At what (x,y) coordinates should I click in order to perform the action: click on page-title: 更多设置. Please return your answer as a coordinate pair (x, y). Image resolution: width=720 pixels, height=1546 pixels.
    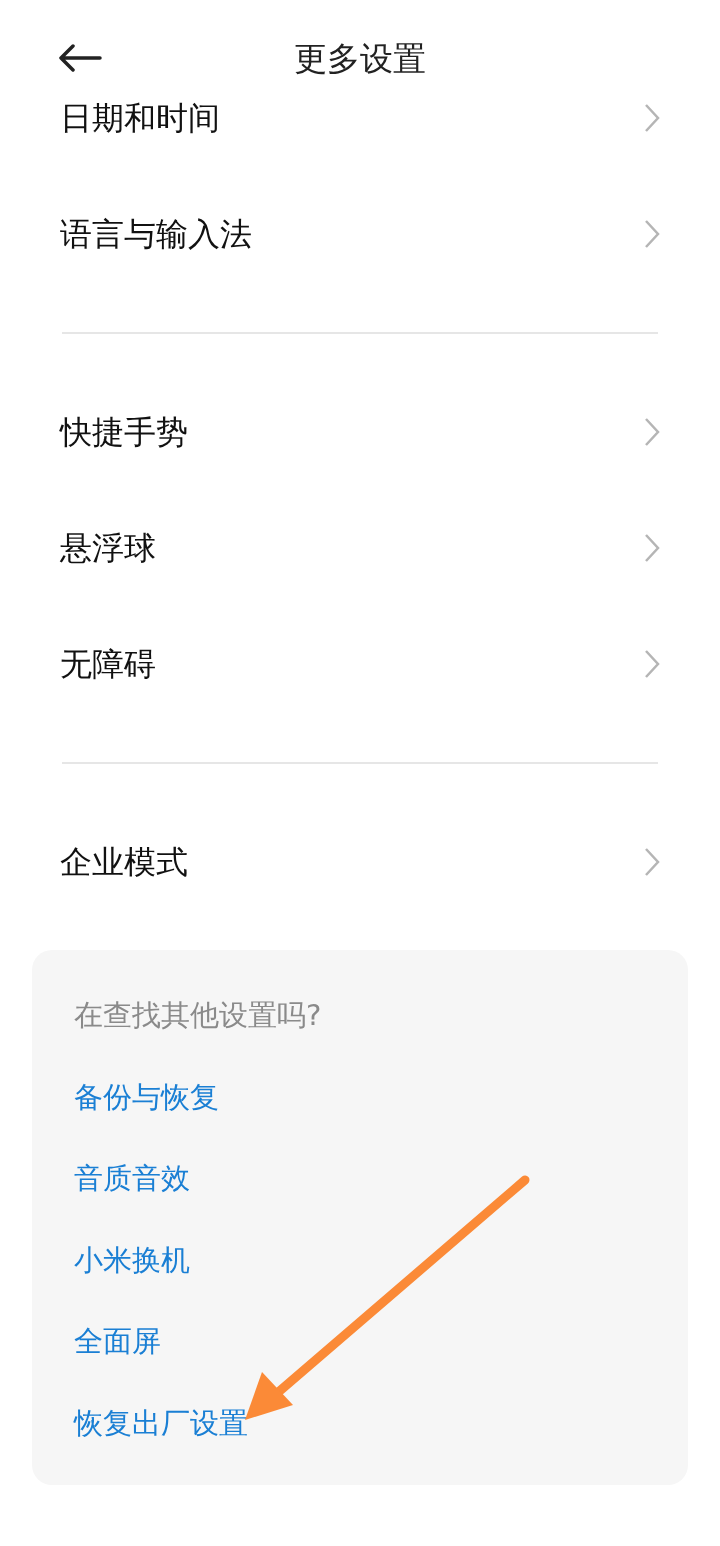
    Looking at the image, I should click on (360, 59).